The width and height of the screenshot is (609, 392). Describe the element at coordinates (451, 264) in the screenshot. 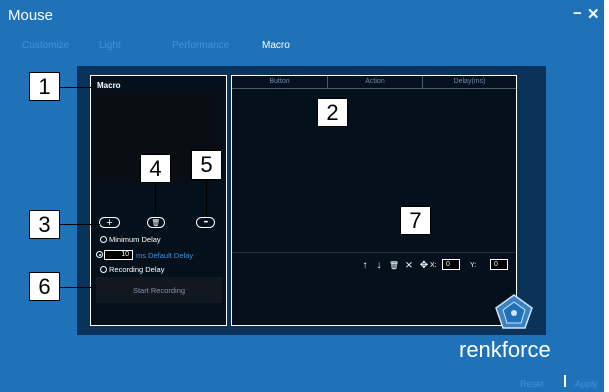

I see `x-coordinate-input: 0` at that location.